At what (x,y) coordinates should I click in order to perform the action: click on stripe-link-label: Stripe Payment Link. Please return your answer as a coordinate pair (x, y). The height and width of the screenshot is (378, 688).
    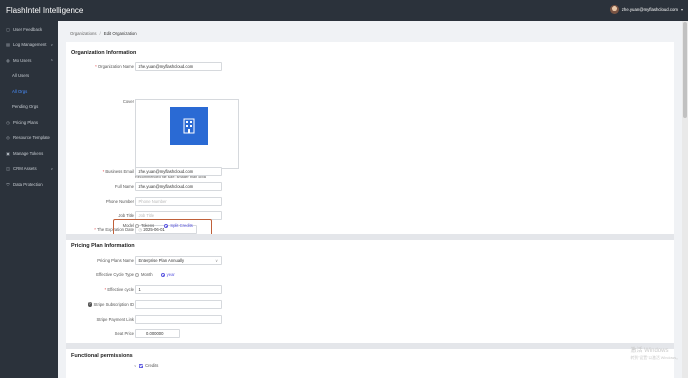
    Looking at the image, I should click on (115, 319).